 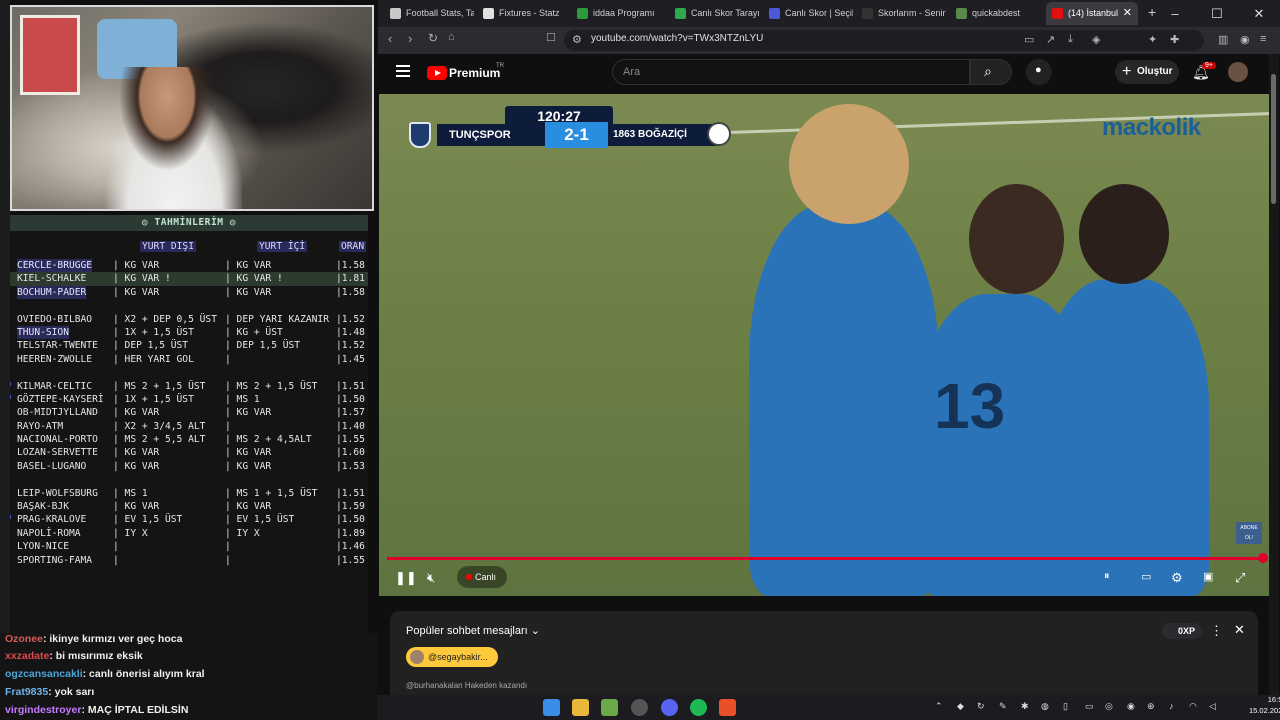 I want to click on tray-chevron-icon: ⌃, so click(x=939, y=706).